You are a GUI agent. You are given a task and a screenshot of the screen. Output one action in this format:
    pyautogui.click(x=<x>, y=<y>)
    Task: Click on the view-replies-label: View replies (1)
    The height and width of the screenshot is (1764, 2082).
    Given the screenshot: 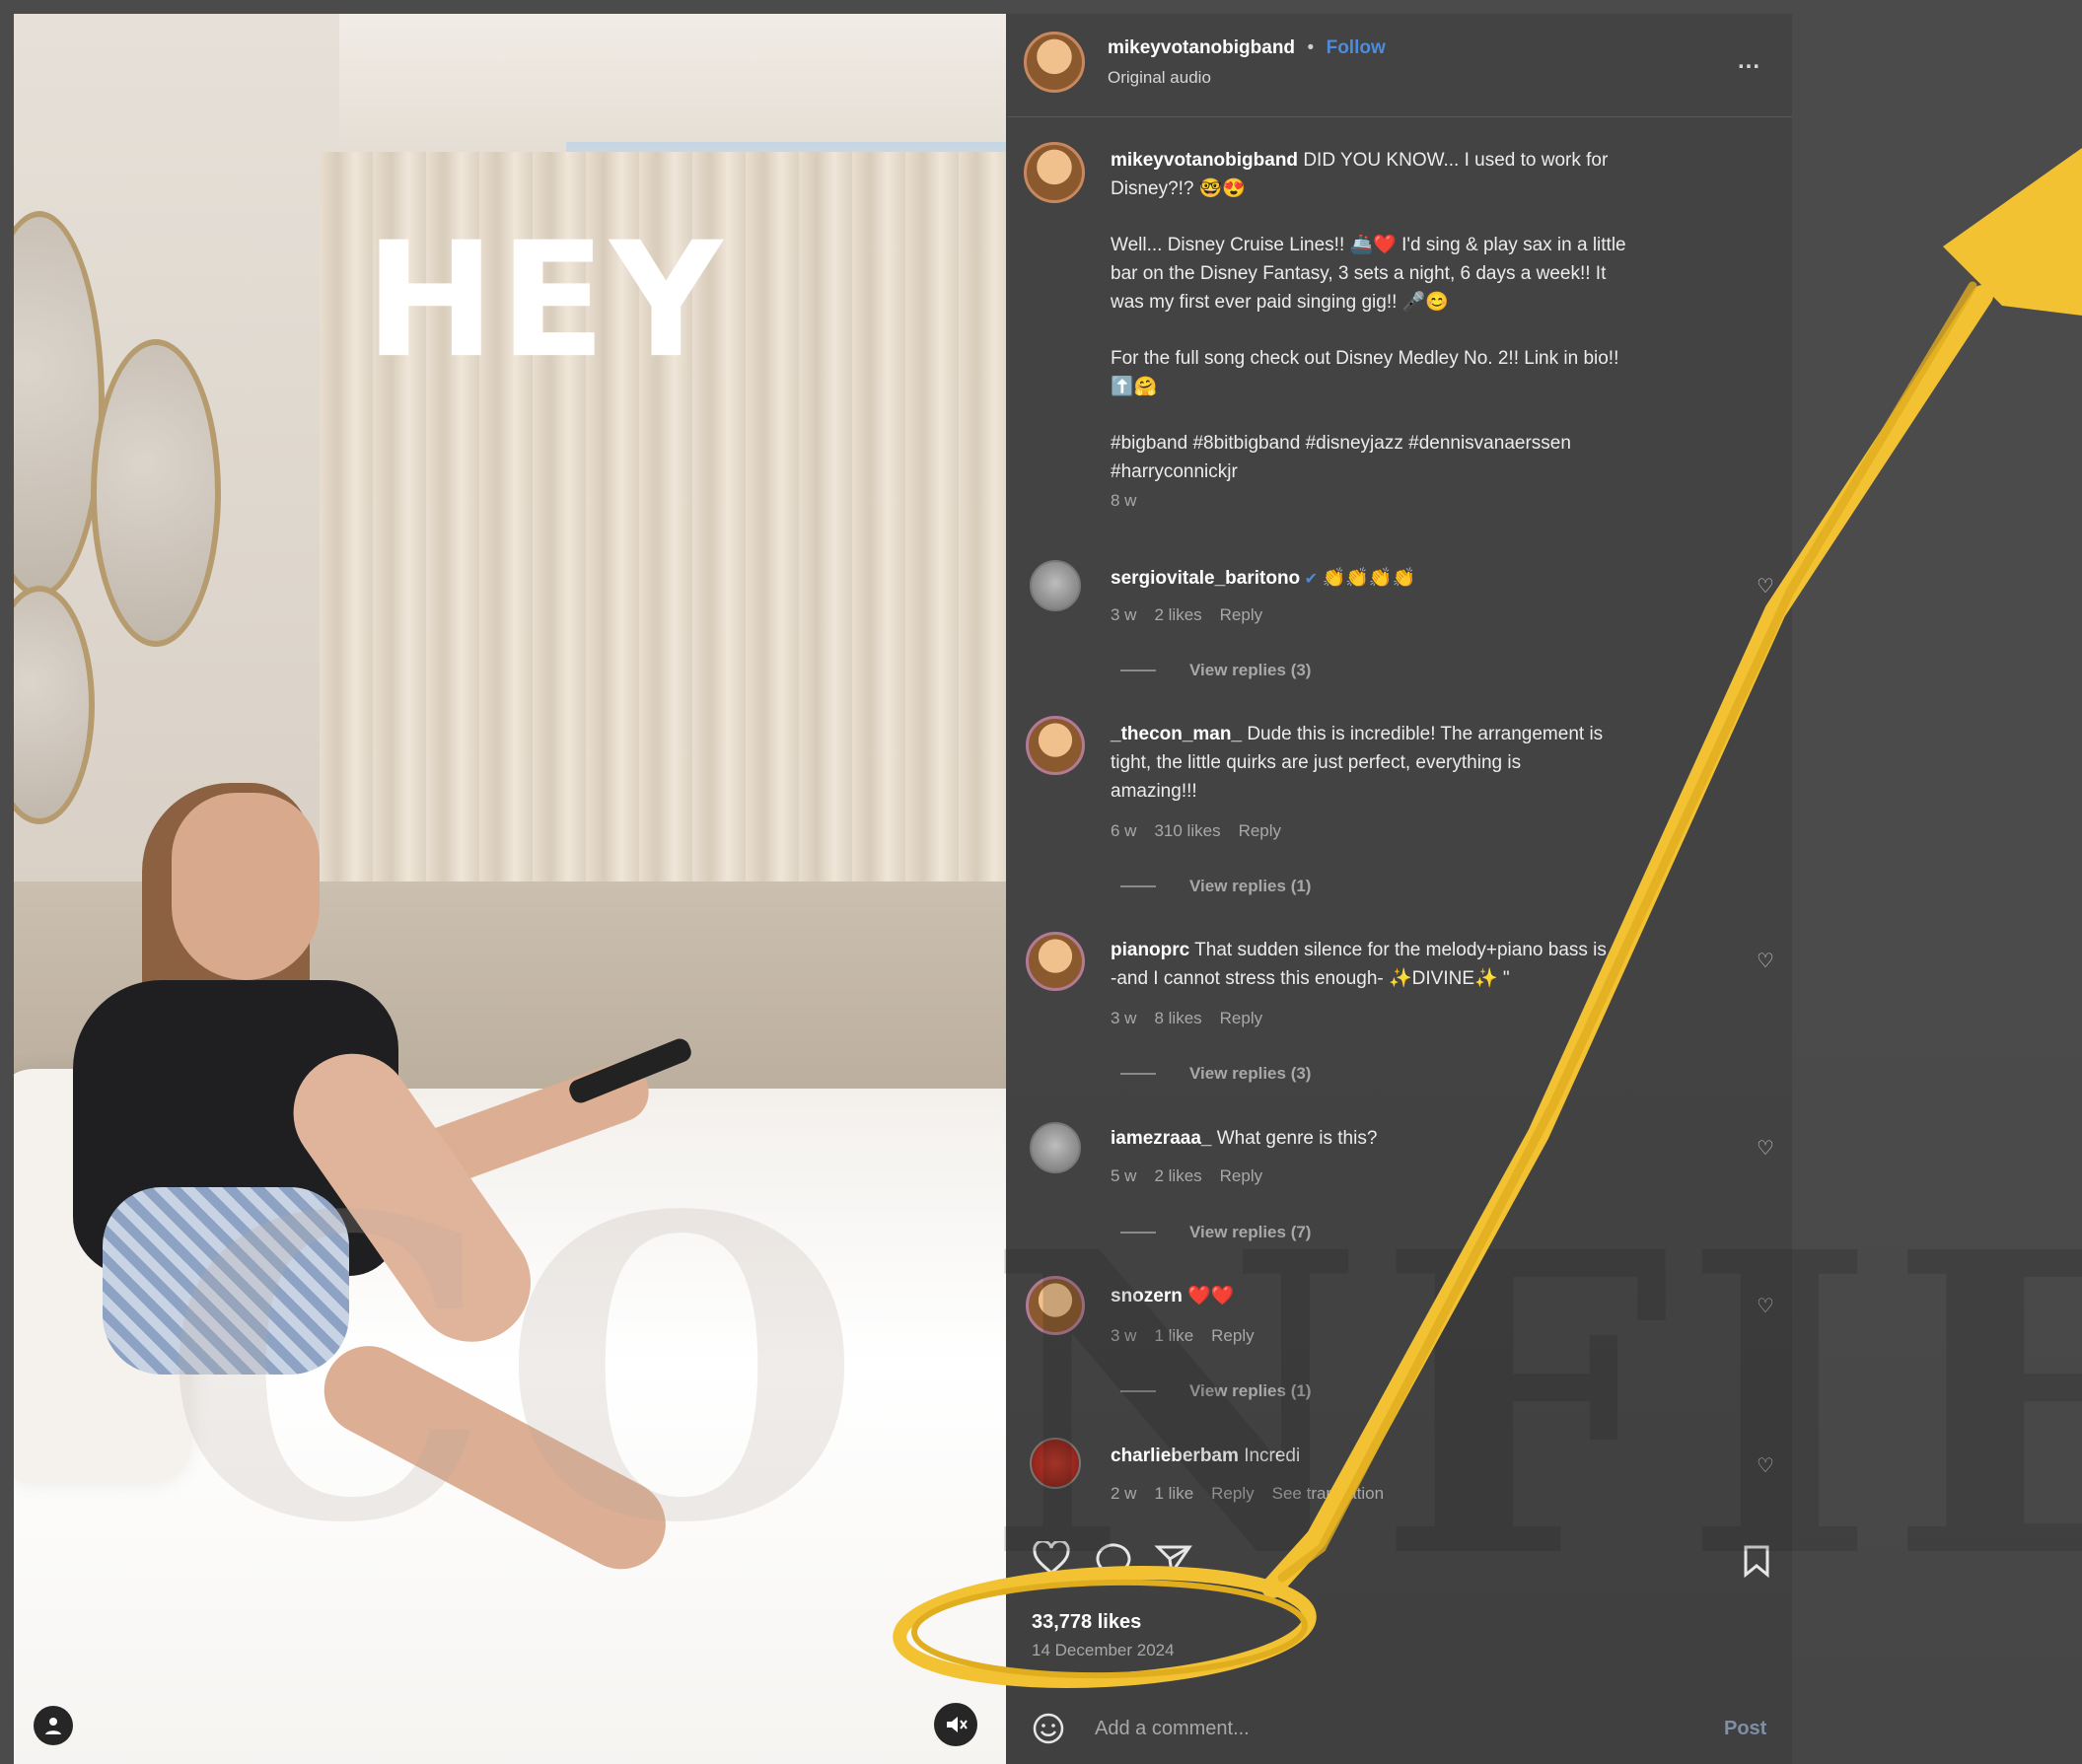 What is the action you would take?
    pyautogui.click(x=1250, y=1391)
    